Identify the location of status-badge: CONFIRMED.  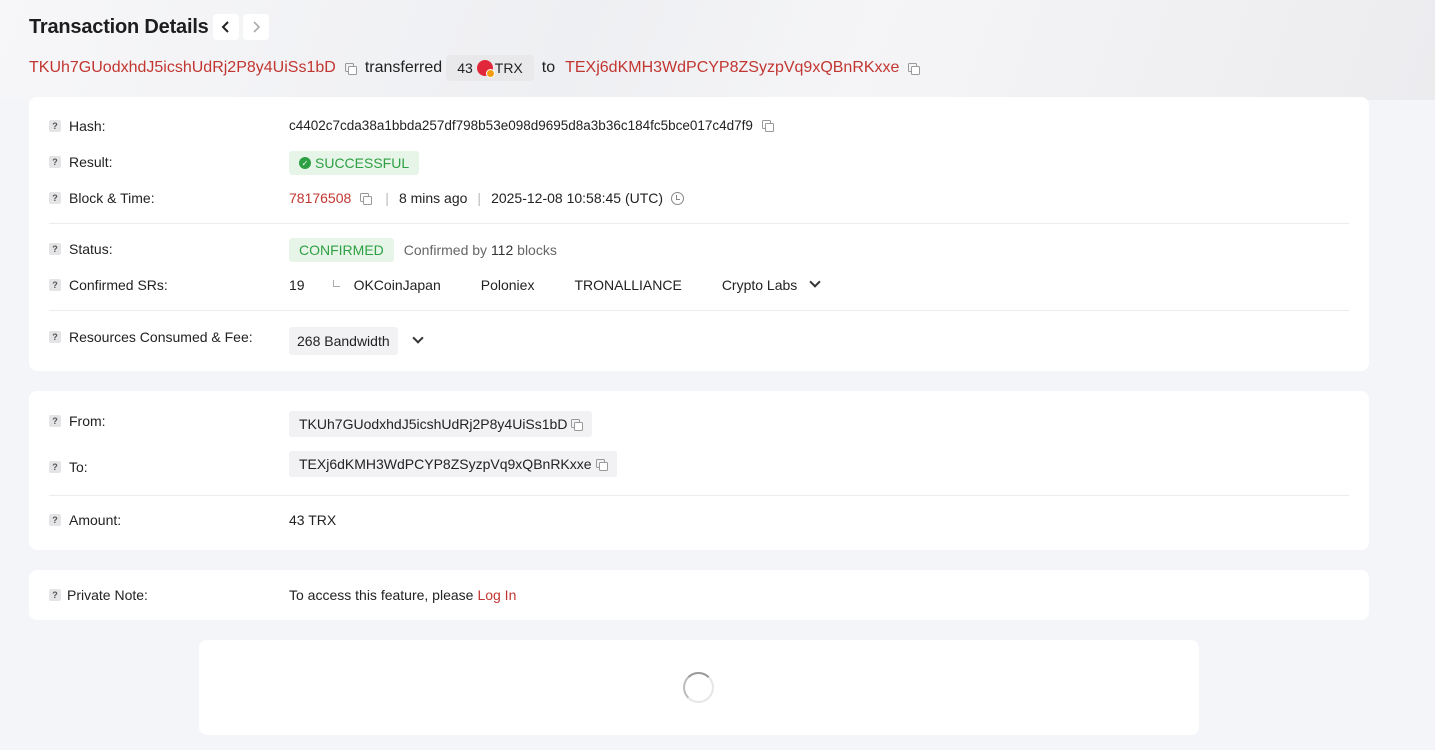
(341, 250).